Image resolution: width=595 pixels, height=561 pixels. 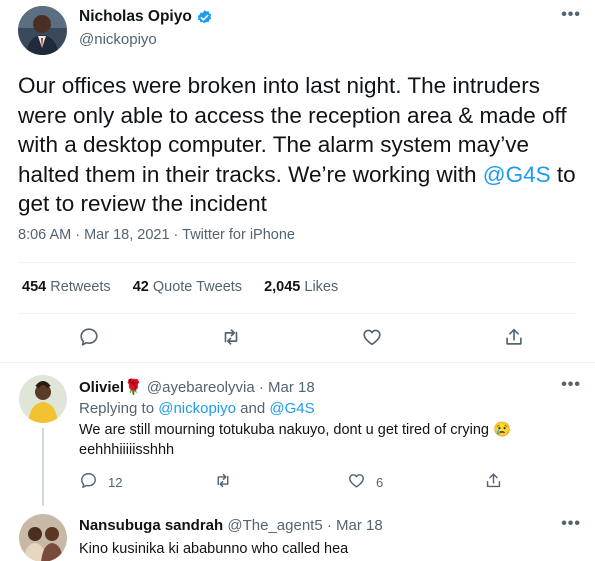 I want to click on retweets-stat: 454 Retweets, so click(x=66, y=287).